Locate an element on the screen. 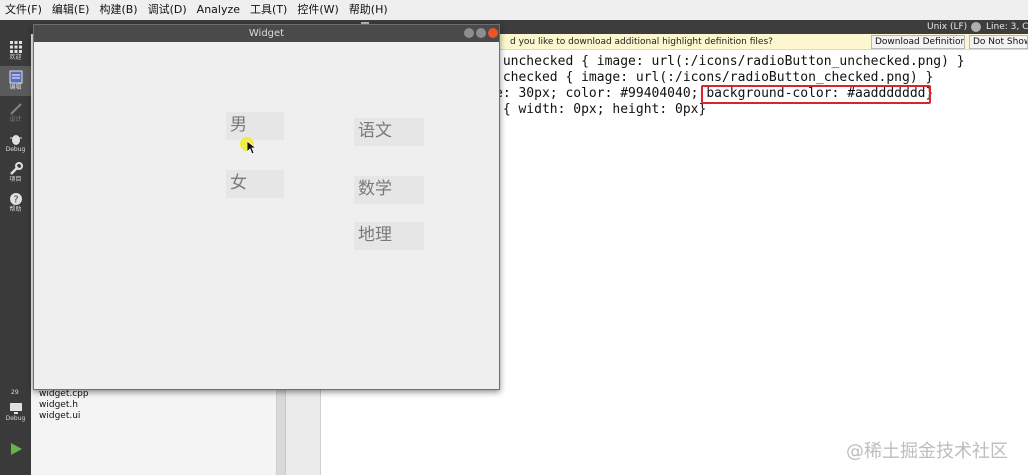  mode-edit: 编辑 is located at coordinates (15, 81).